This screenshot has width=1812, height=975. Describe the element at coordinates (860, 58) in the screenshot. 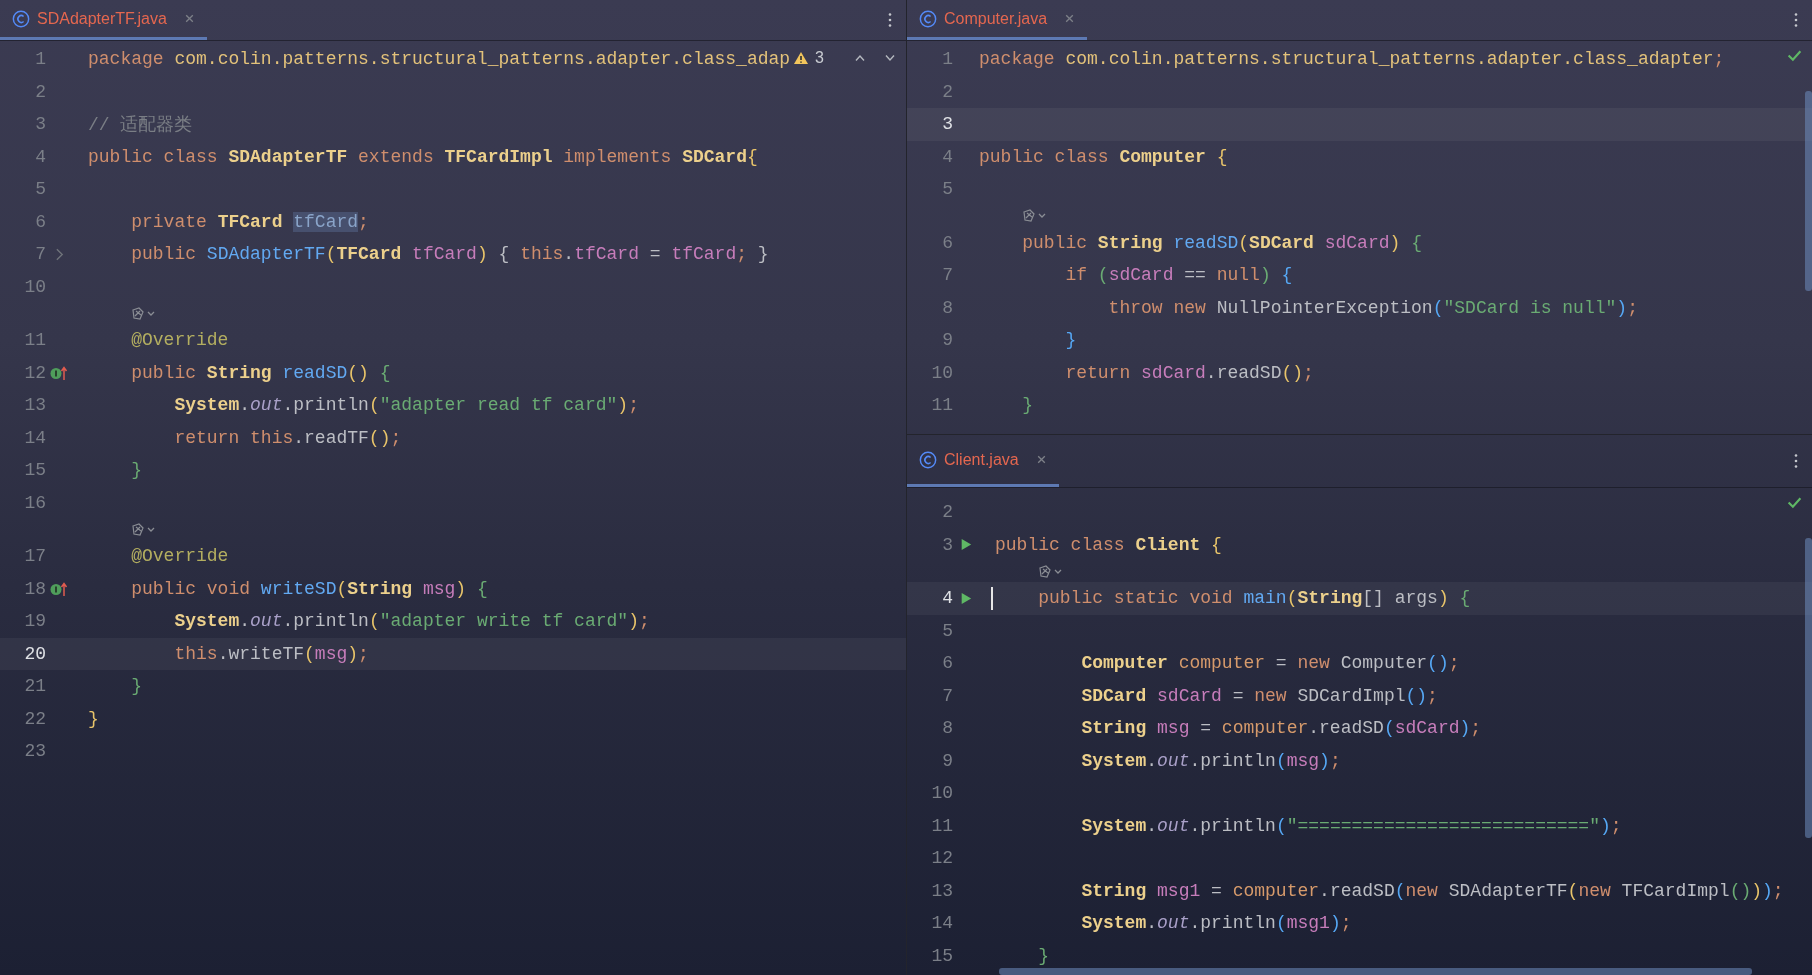

I see `previous-chevron-icon` at that location.